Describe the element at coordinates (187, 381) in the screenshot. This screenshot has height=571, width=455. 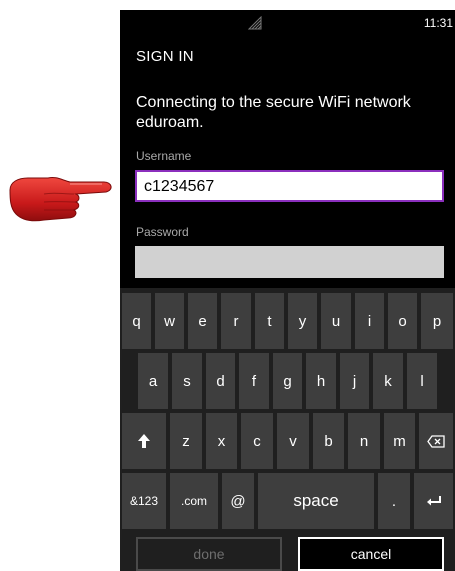
I see `key-s: s` at that location.